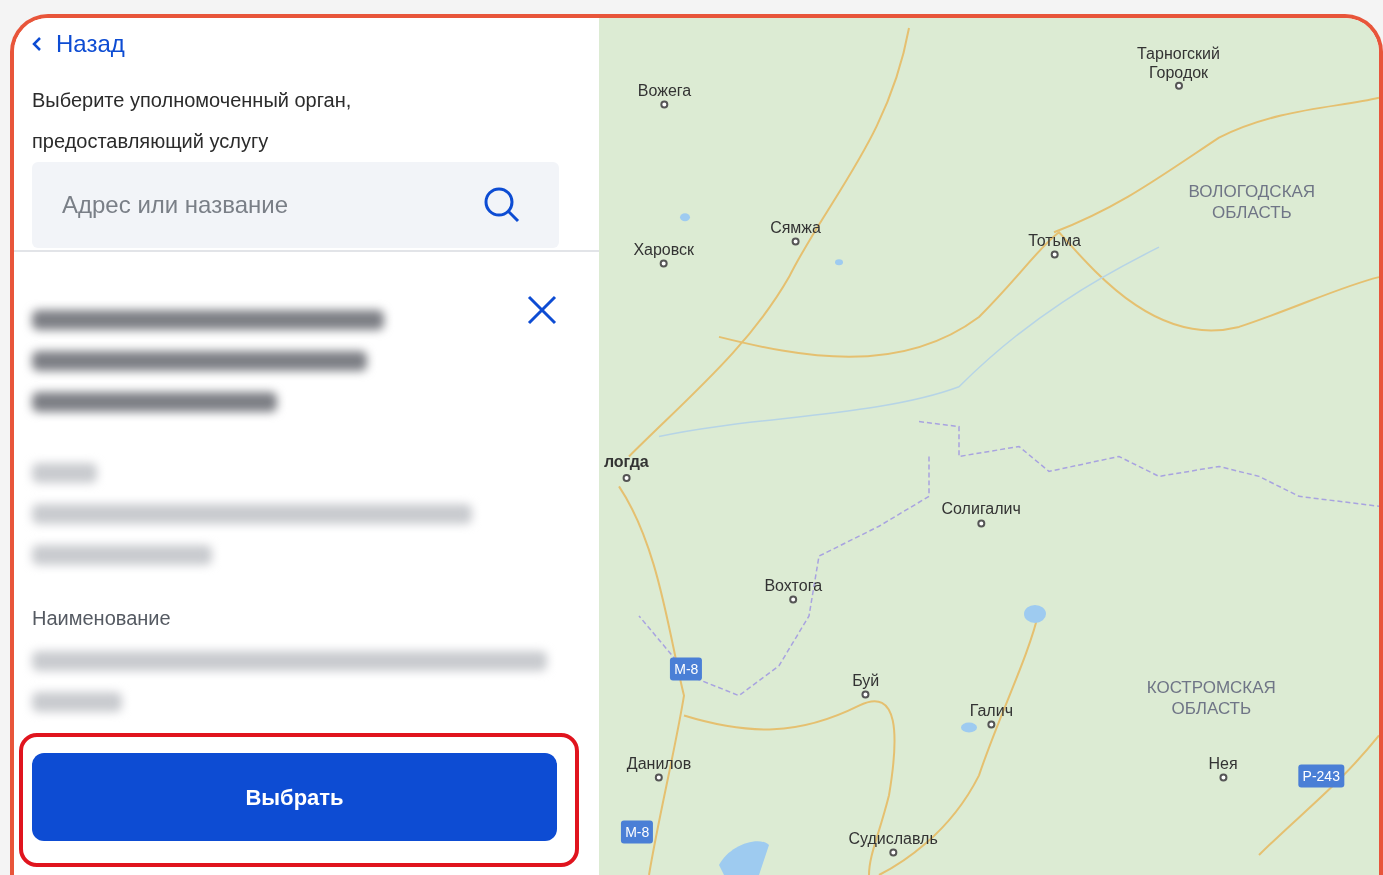 Image resolution: width=1383 pixels, height=875 pixels. Describe the element at coordinates (664, 250) in the screenshot. I see `city-label: Харовск` at that location.